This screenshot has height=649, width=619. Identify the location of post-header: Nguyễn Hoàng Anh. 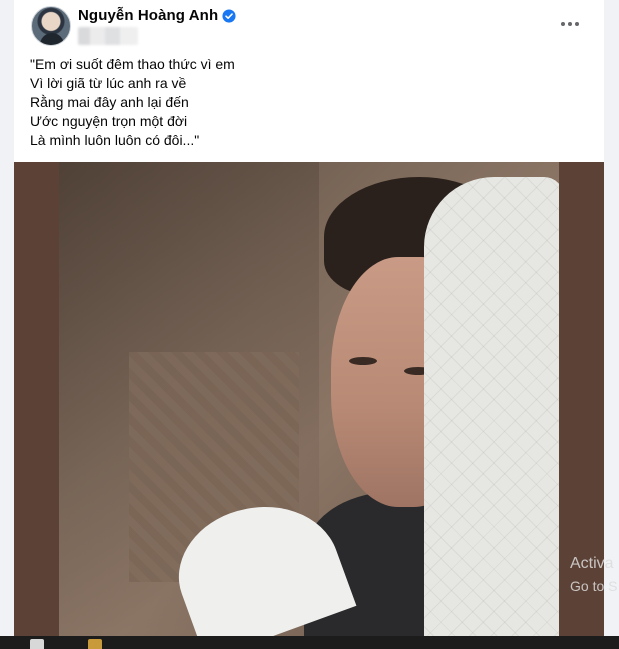
(309, 25).